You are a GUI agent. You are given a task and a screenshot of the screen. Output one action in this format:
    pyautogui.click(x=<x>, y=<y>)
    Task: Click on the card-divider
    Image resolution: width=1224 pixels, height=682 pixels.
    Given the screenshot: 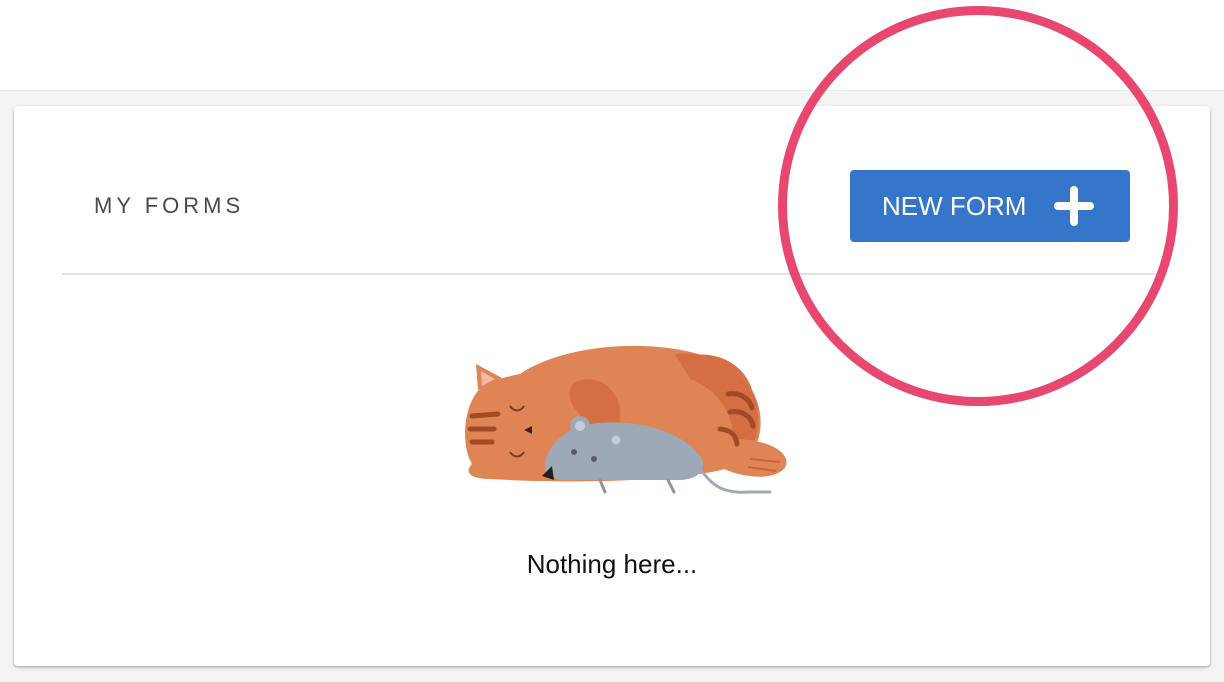 What is the action you would take?
    pyautogui.click(x=612, y=274)
    